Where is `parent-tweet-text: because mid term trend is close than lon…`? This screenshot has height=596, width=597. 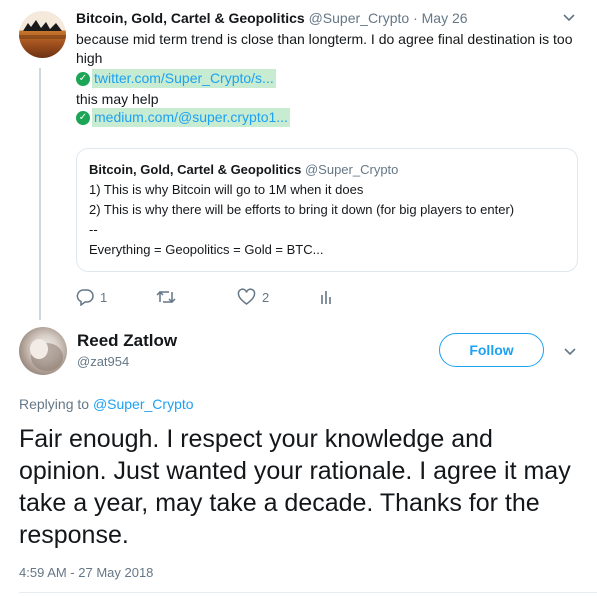 parent-tweet-text: because mid term trend is close than lon… is located at coordinates (324, 48).